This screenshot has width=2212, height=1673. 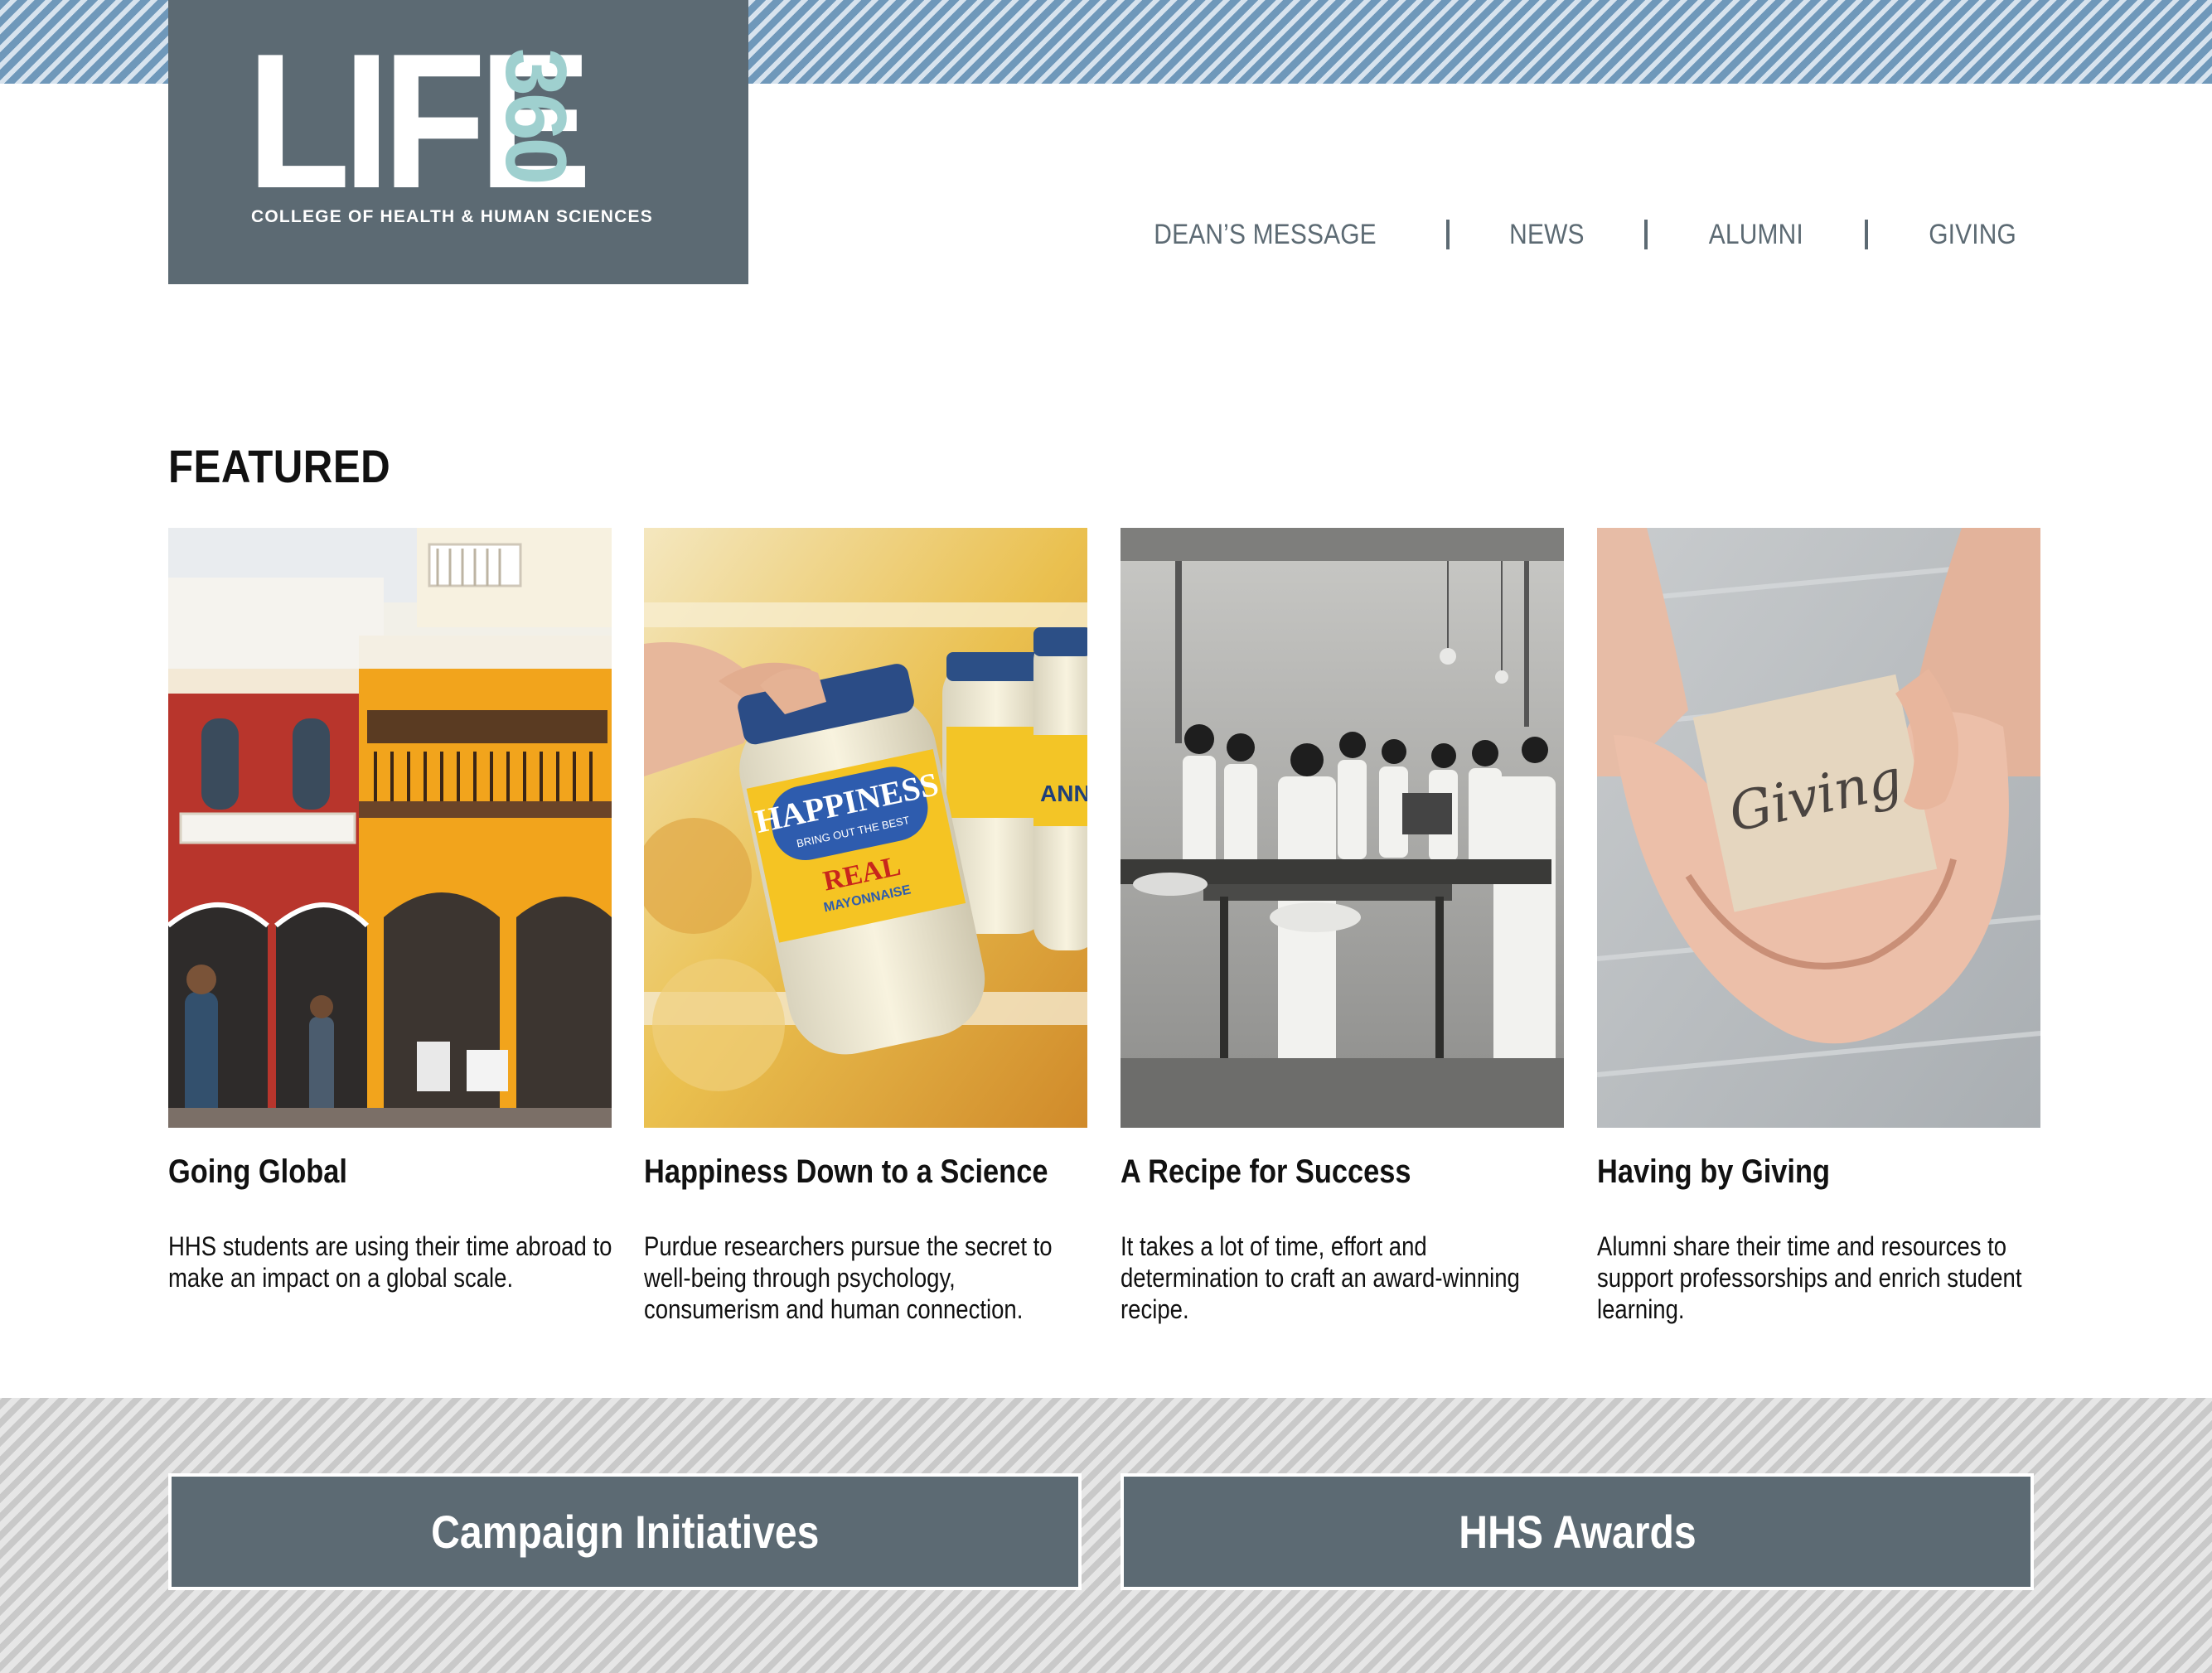 I want to click on cta-label: Campaign Initiatives, so click(x=625, y=1532).